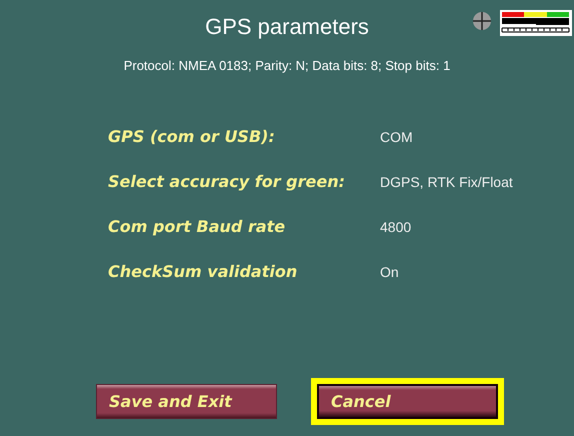  What do you see at coordinates (287, 27) in the screenshot?
I see `screen-title: GPS parameters` at bounding box center [287, 27].